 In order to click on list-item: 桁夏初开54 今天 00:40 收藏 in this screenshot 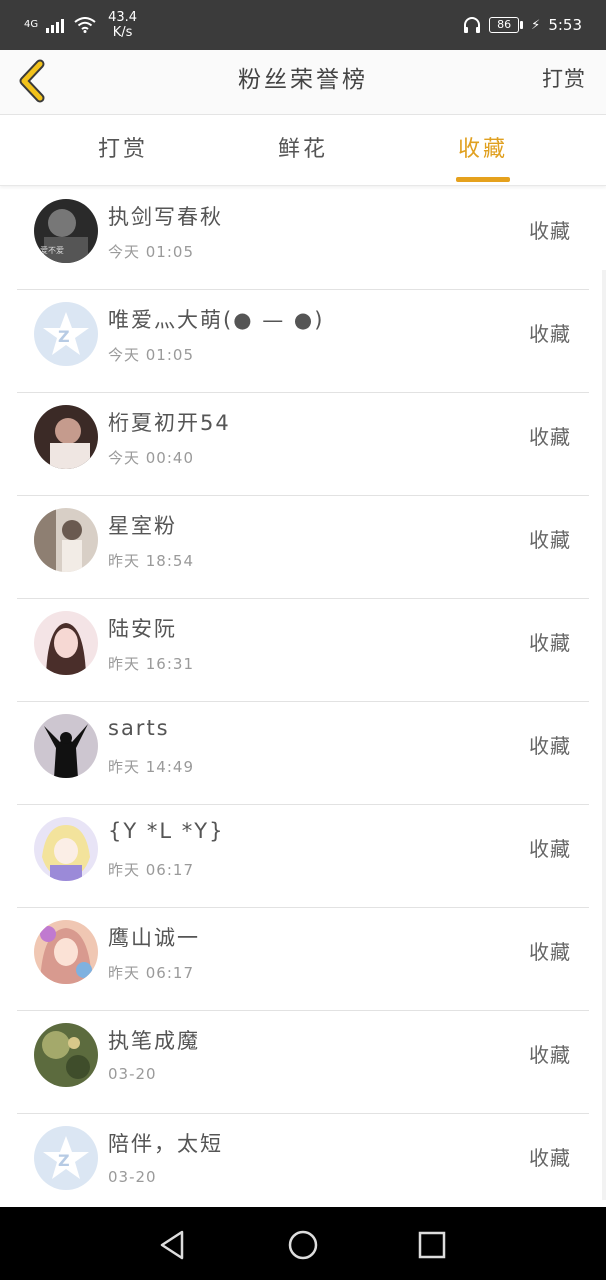, I will do `click(303, 444)`.